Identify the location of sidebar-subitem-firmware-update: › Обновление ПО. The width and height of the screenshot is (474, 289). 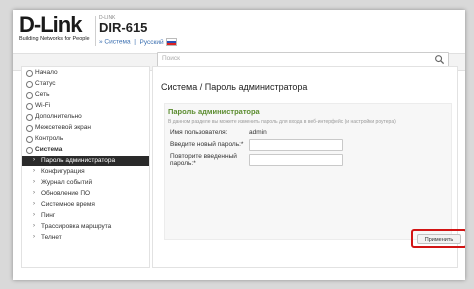
(85, 194).